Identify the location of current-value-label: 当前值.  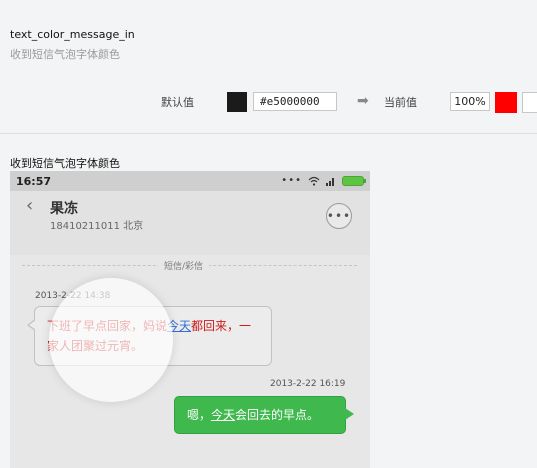
(400, 102).